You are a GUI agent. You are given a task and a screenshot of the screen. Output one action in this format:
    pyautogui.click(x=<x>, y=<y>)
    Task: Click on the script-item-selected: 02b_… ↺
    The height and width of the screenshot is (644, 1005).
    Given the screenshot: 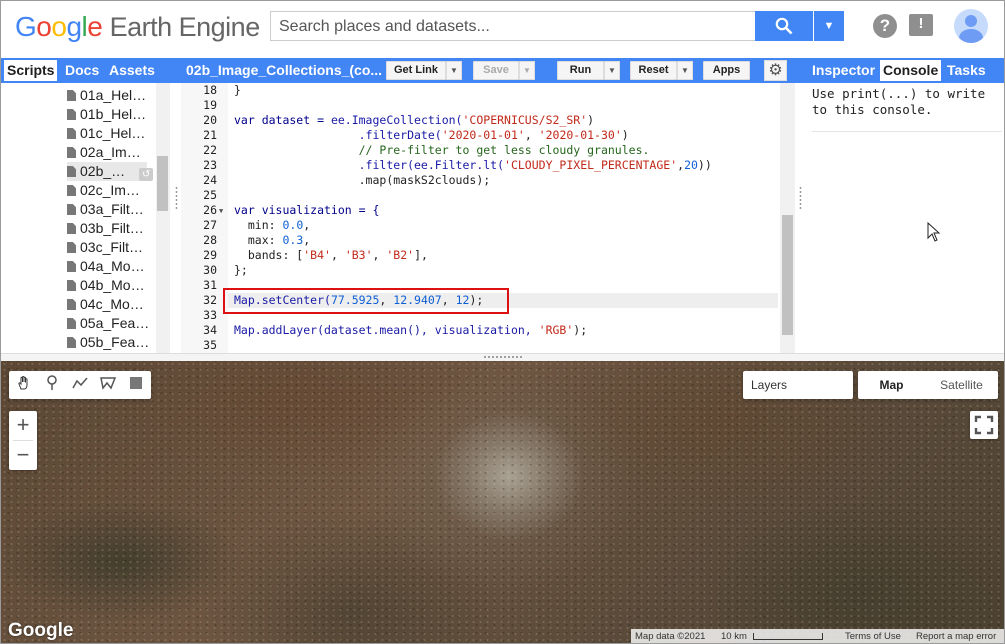 What is the action you would take?
    pyautogui.click(x=110, y=171)
    